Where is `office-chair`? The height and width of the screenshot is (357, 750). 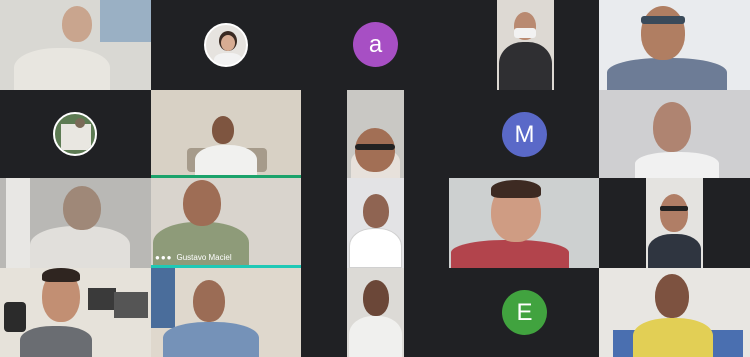
office-chair is located at coordinates (15, 317).